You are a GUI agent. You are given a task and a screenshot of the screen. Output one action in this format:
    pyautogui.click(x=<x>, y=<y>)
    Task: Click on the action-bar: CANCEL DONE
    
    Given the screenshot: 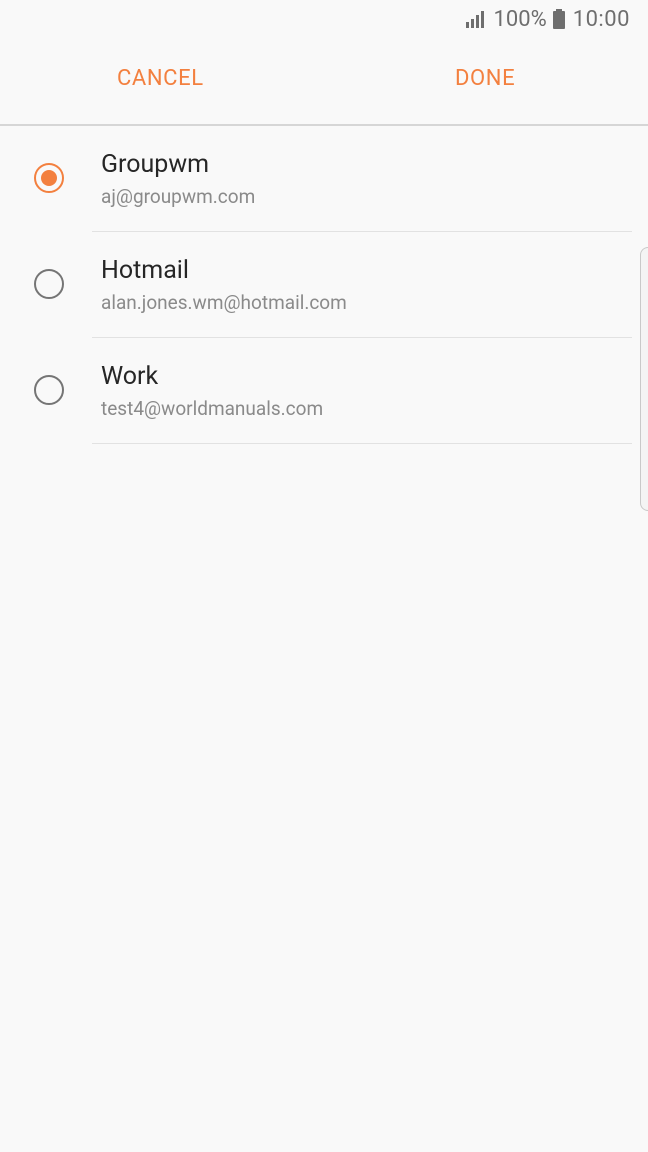 What is the action you would take?
    pyautogui.click(x=324, y=82)
    